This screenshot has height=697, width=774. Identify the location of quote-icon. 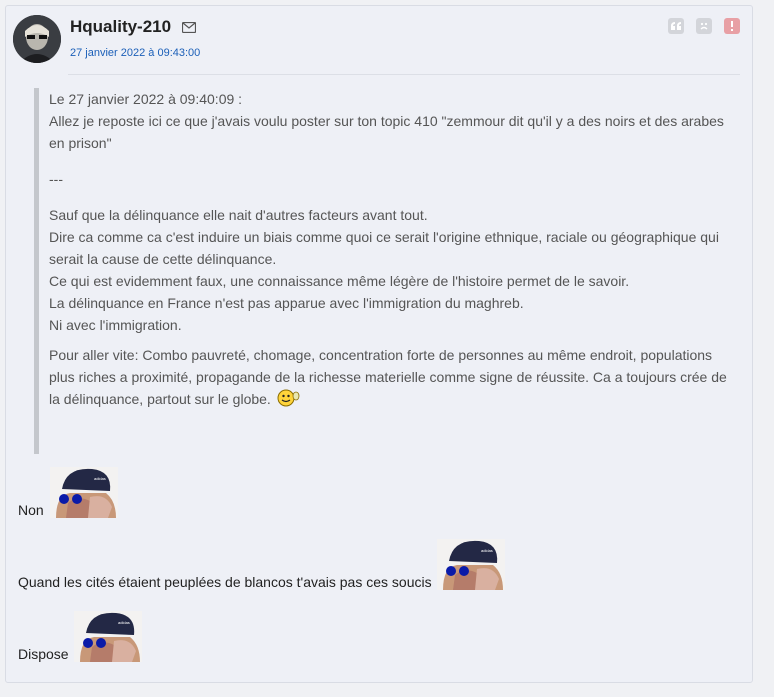
(676, 26).